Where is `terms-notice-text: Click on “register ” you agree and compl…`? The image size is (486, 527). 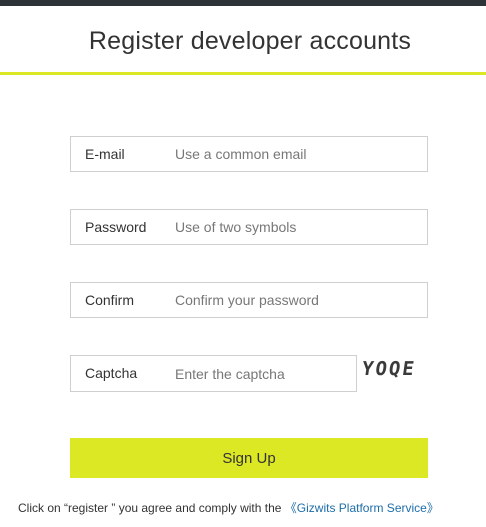 terms-notice-text: Click on “register ” you agree and compl… is located at coordinates (151, 508).